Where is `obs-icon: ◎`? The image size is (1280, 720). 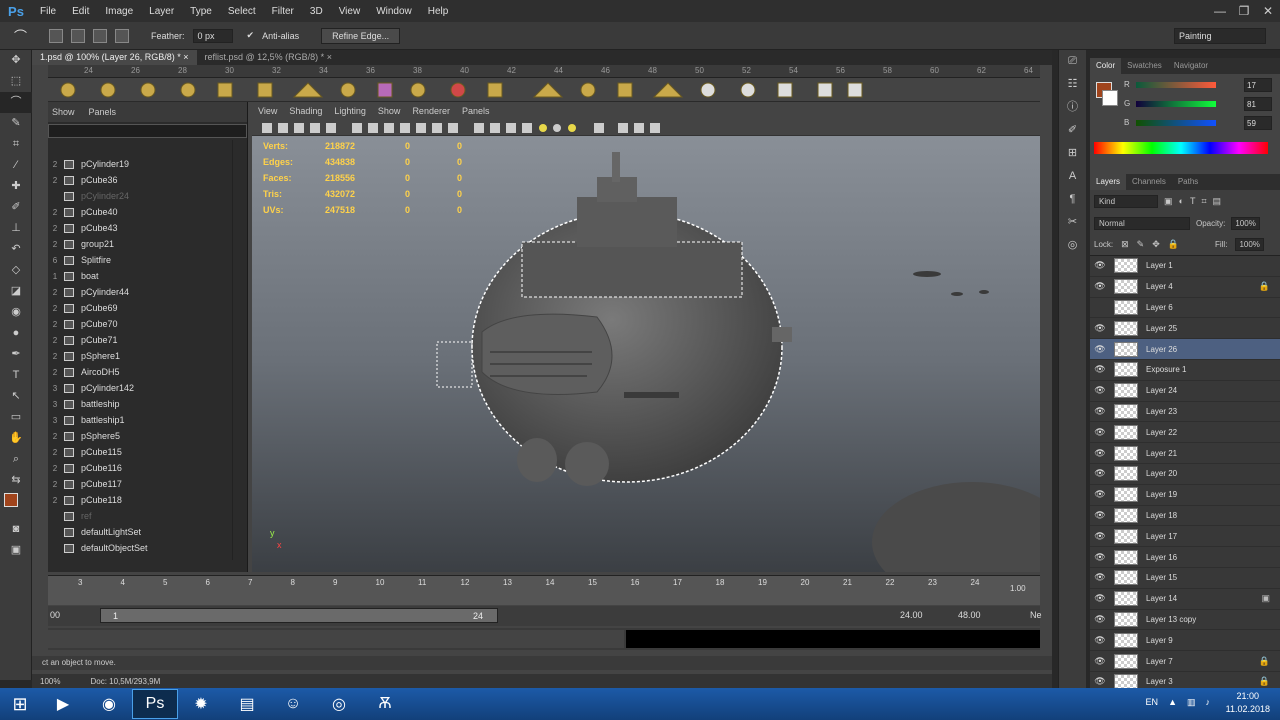 obs-icon: ◎ is located at coordinates (339, 704).